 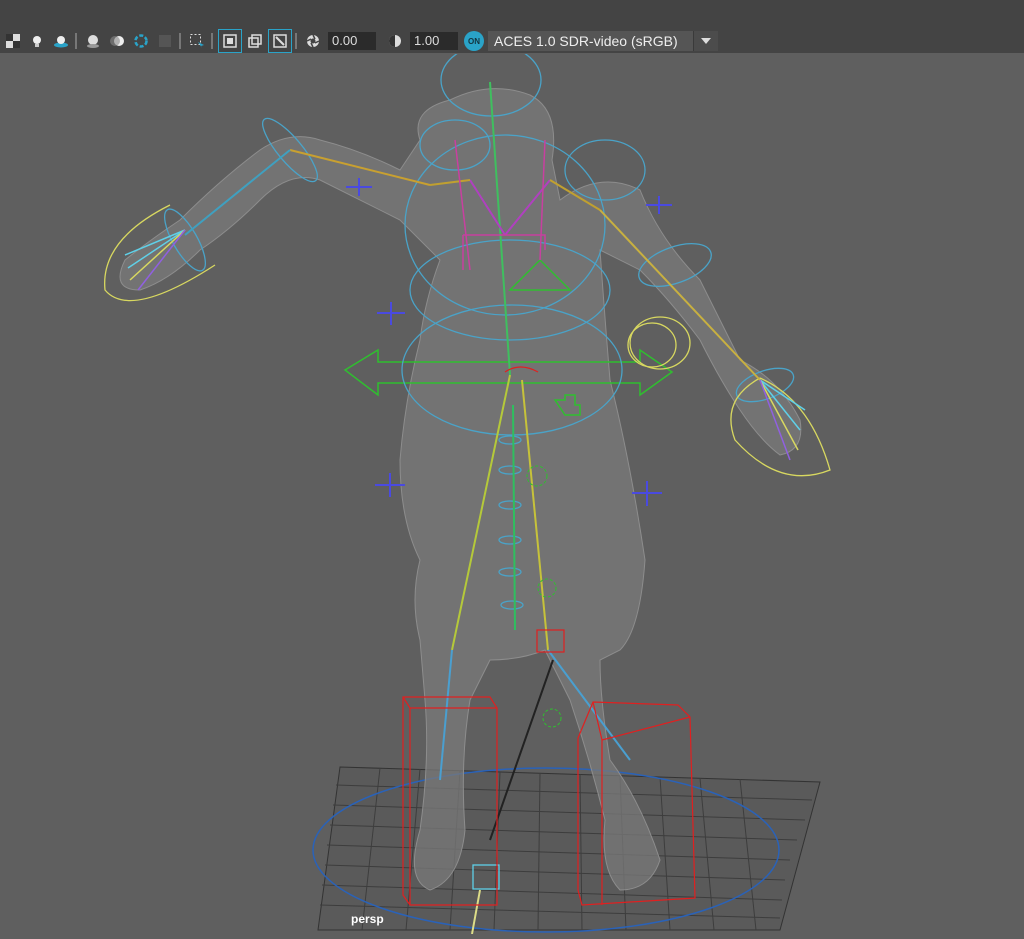 I want to click on light-bulb-icon, so click(x=37, y=41).